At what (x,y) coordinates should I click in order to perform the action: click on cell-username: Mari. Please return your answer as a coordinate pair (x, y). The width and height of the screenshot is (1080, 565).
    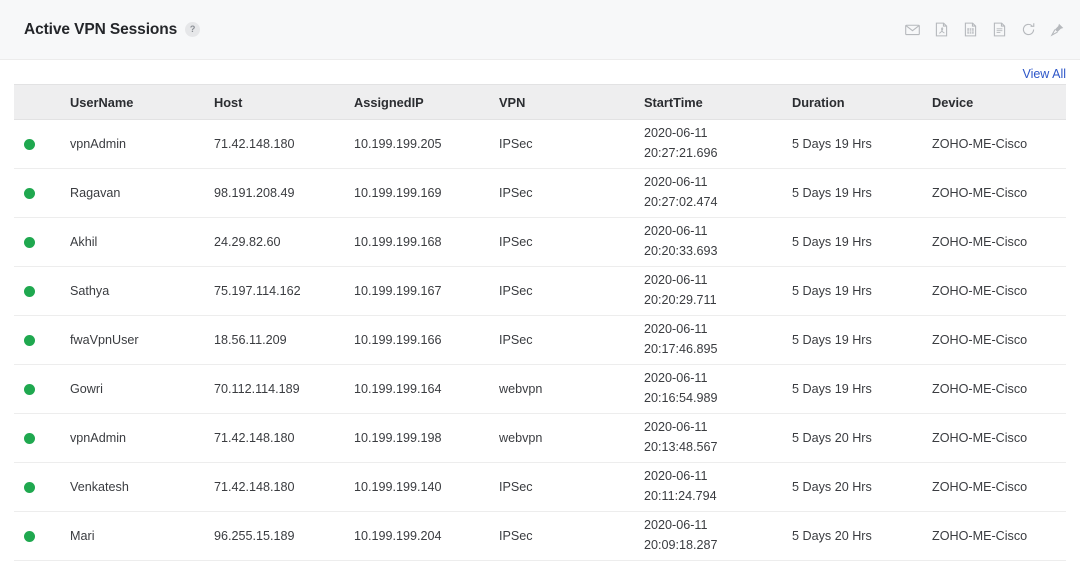
    Looking at the image, I should click on (132, 536).